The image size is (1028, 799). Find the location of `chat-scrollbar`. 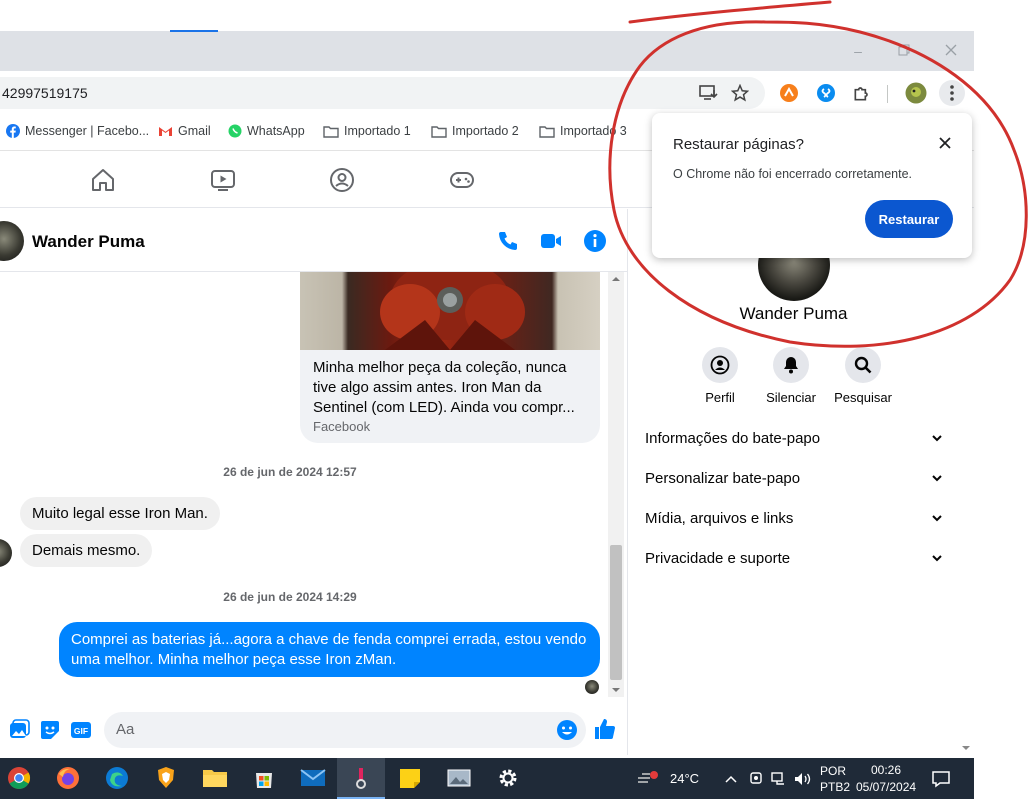

chat-scrollbar is located at coordinates (616, 484).